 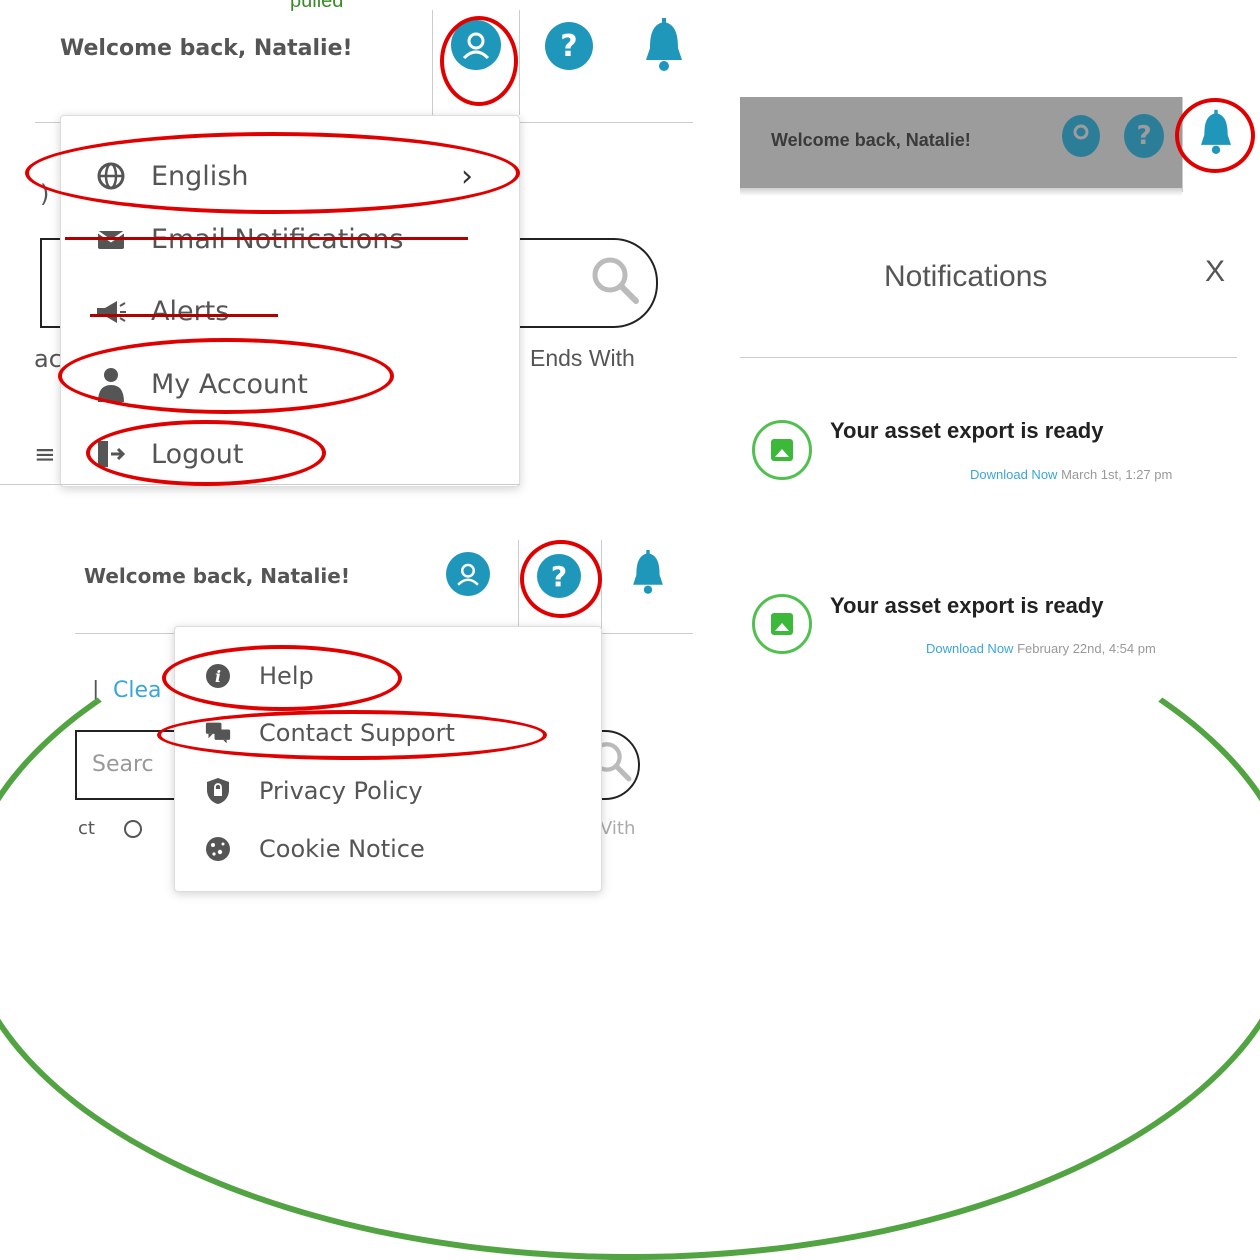 I want to click on megaphone-icon, so click(x=111, y=312).